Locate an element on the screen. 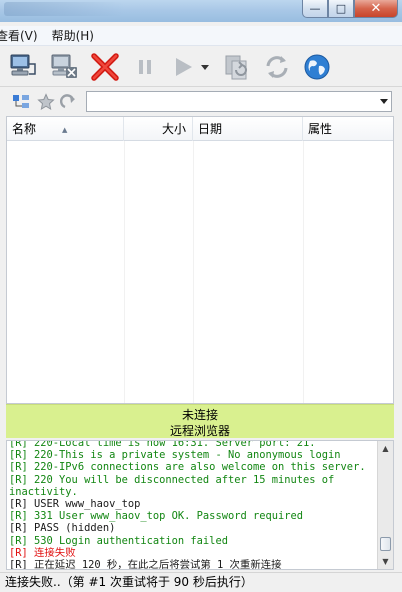 This screenshot has width=402, height=592. log-scrollbar: ▲ ▼ is located at coordinates (385, 505).